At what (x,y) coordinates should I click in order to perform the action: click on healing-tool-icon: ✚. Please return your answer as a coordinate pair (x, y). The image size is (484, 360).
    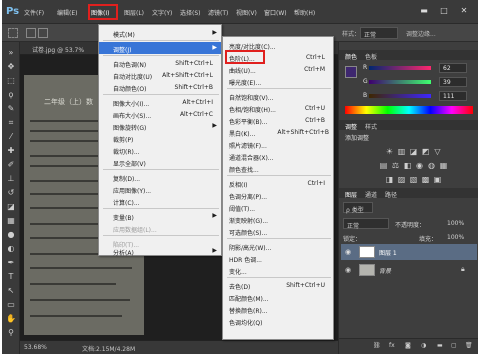
    Looking at the image, I should click on (11, 151).